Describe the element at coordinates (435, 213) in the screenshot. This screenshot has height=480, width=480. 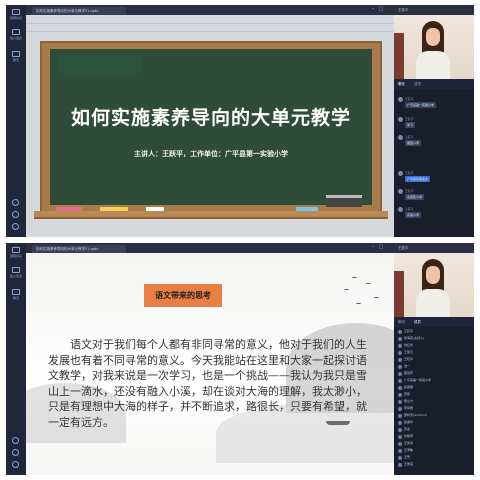
I see `chat-message: 王跃平 实验小学` at that location.